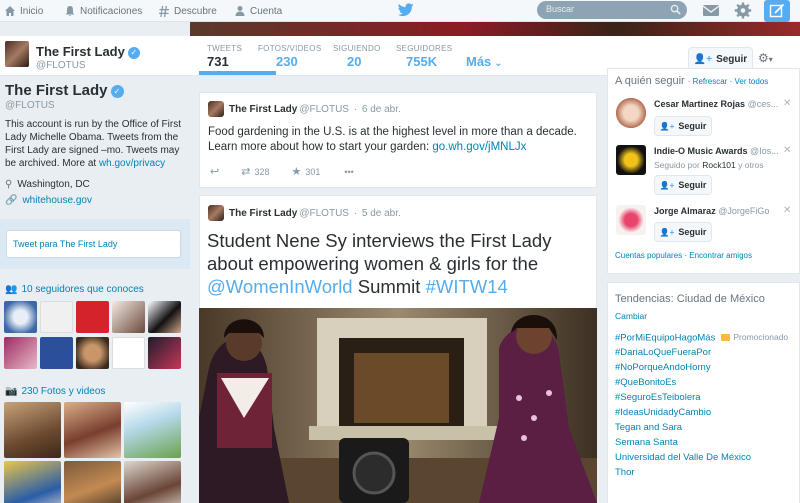 Image resolution: width=800 pixels, height=503 pixels. I want to click on tweet-to-button: Tweet para The First Lady, so click(93, 244).